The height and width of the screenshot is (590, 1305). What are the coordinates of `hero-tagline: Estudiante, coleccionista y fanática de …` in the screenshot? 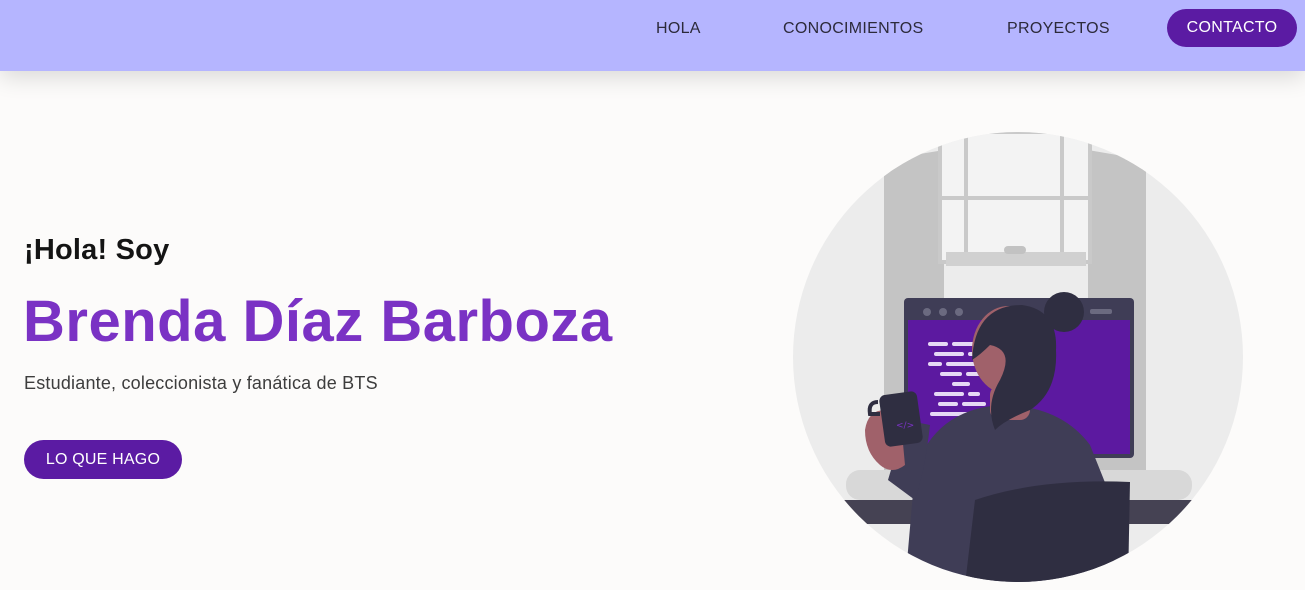 It's located at (201, 383).